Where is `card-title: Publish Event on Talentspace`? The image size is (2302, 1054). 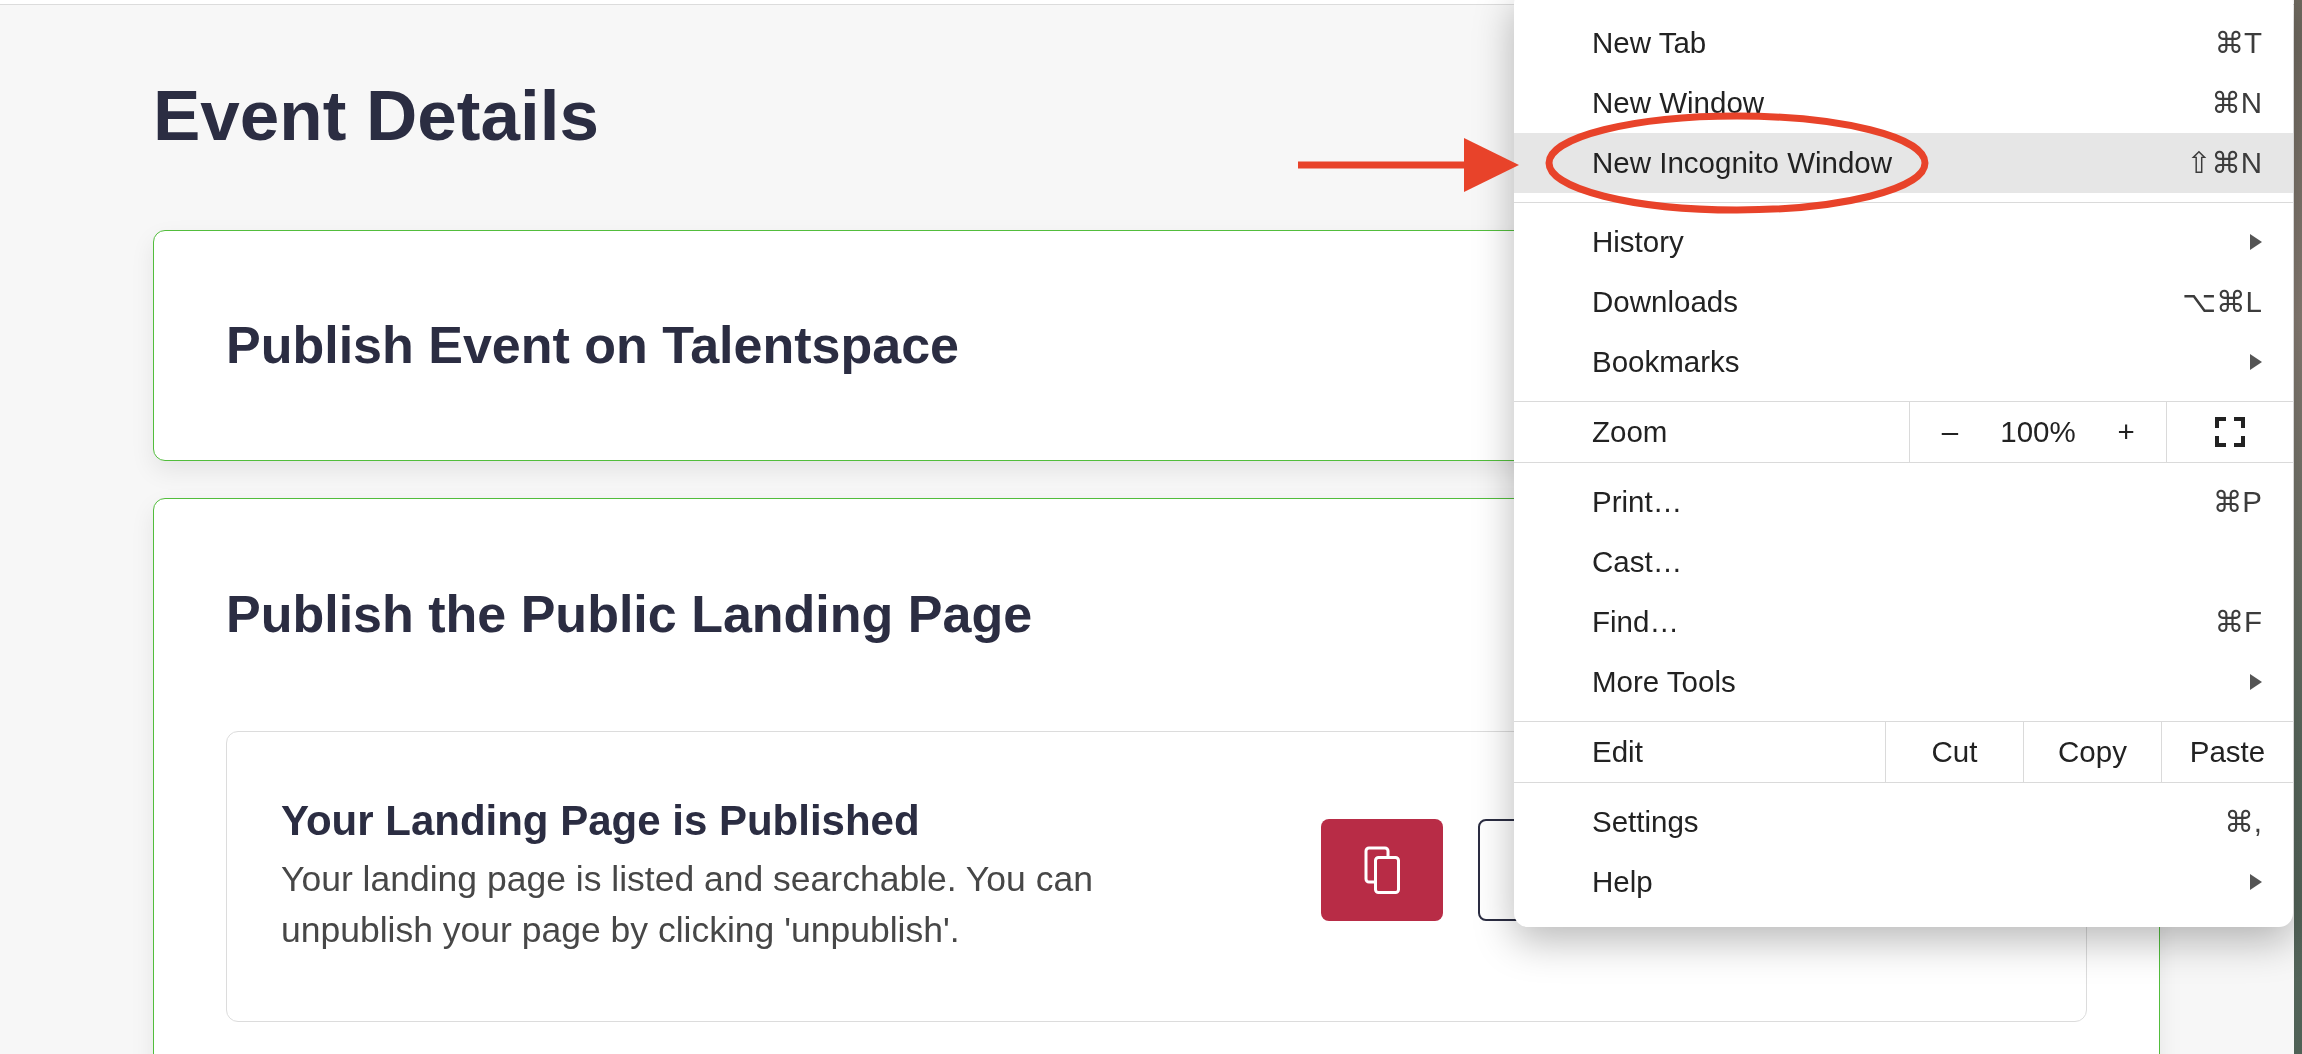 card-title: Publish Event on Talentspace is located at coordinates (592, 345).